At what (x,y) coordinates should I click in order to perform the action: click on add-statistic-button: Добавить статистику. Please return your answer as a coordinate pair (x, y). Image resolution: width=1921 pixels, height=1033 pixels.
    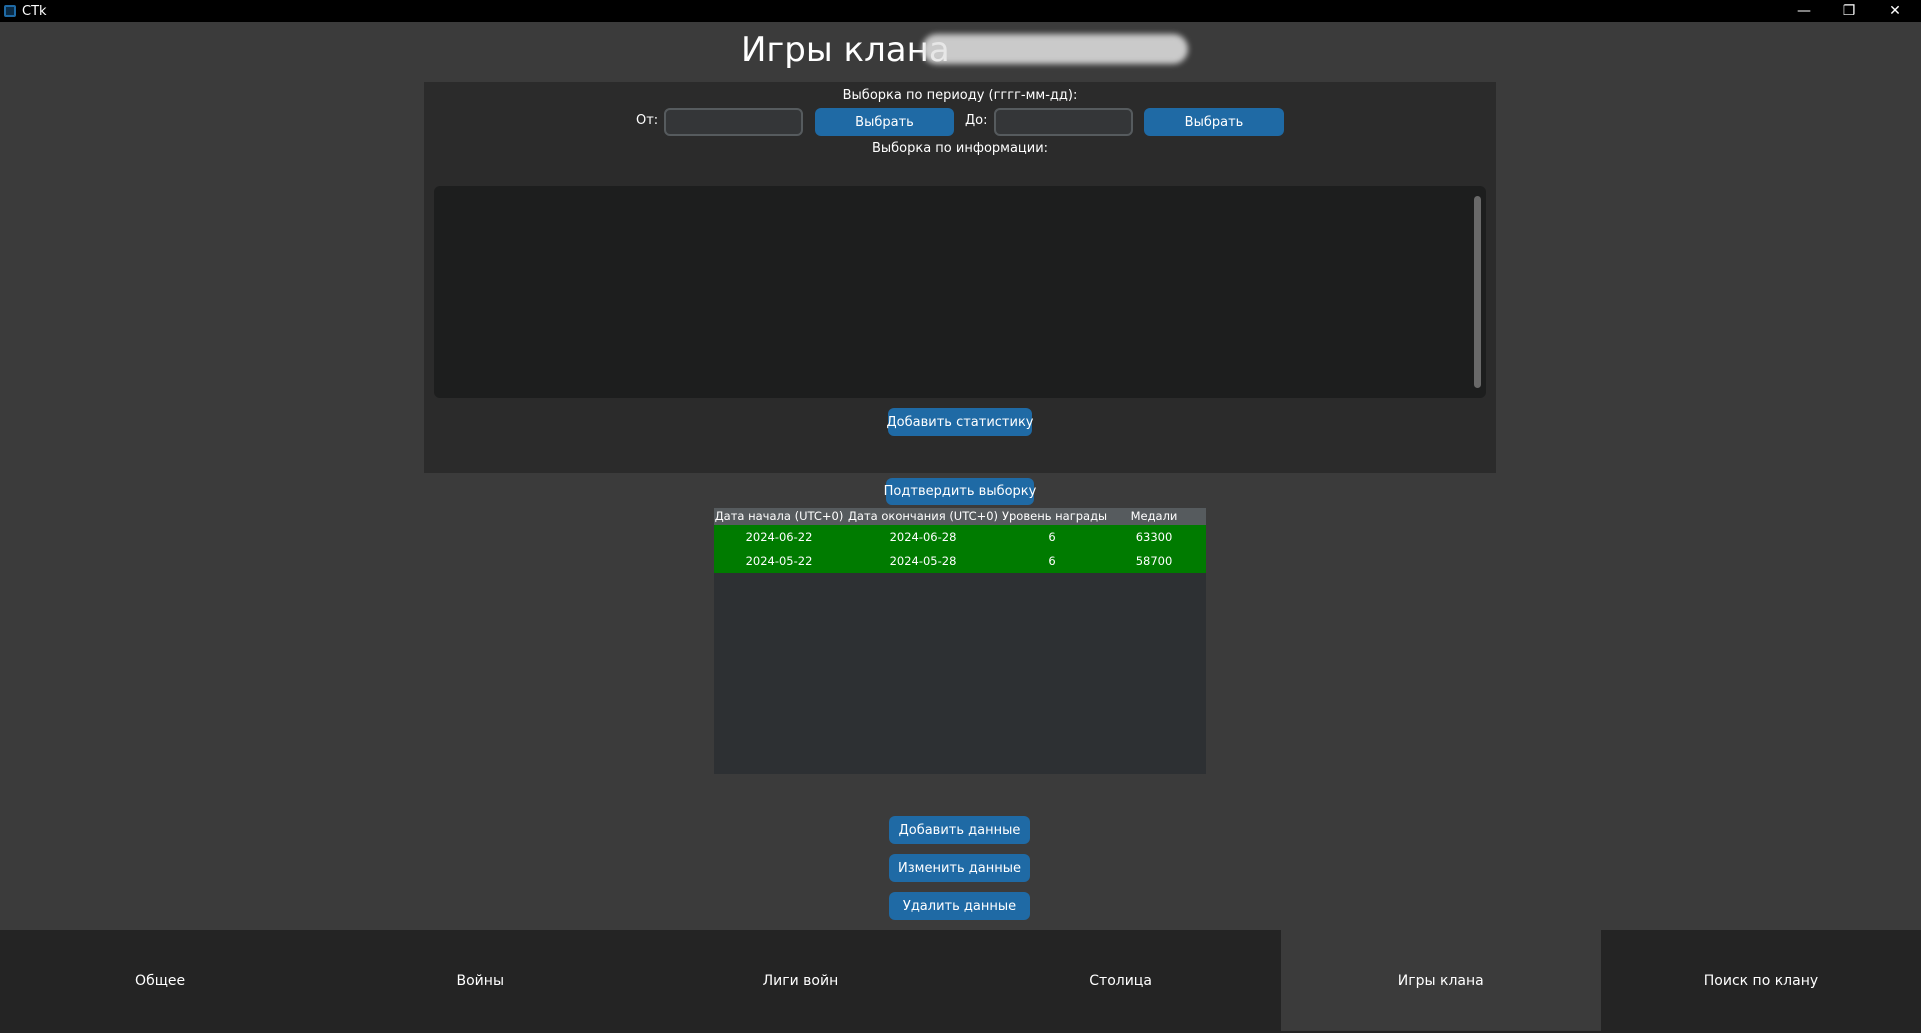
    Looking at the image, I should click on (960, 422).